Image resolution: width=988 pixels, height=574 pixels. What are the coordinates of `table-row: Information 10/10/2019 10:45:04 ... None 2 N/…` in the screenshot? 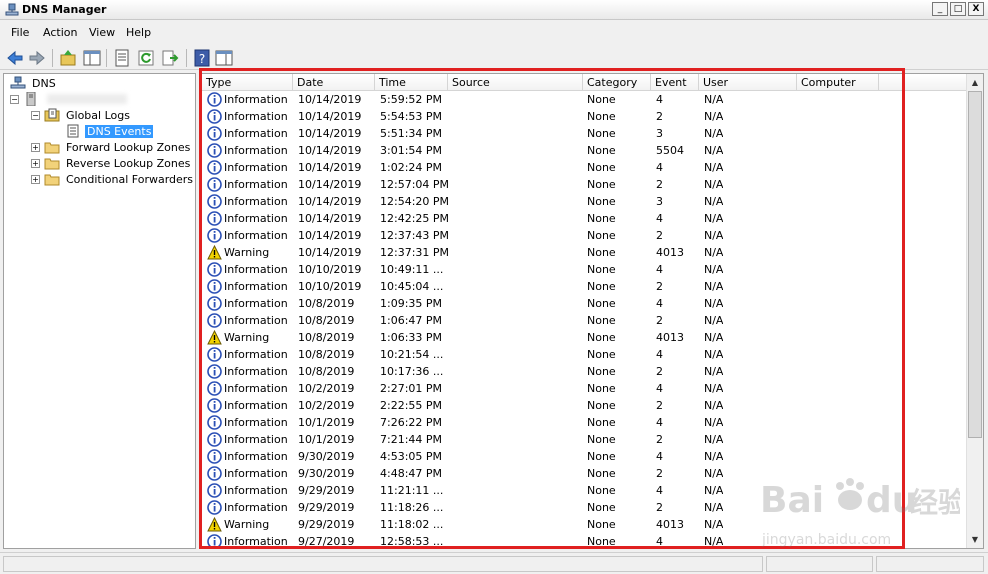 It's located at (585, 286).